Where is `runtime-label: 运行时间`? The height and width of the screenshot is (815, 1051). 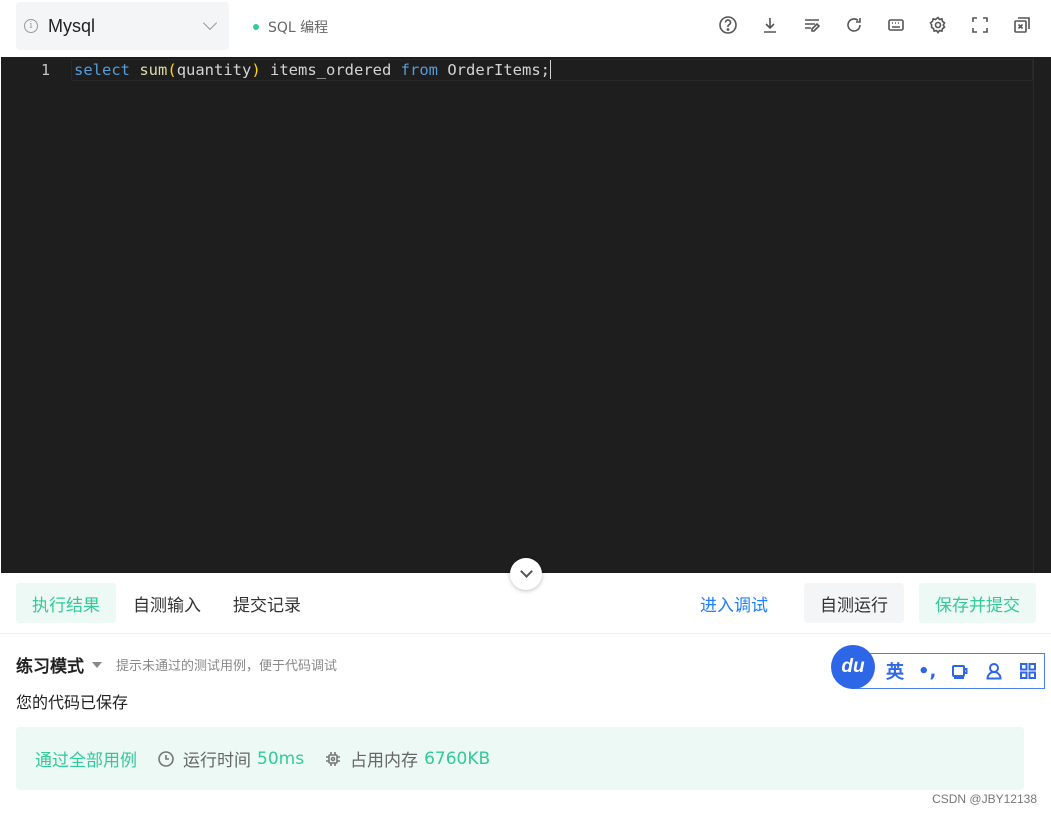
runtime-label: 运行时间 is located at coordinates (217, 761).